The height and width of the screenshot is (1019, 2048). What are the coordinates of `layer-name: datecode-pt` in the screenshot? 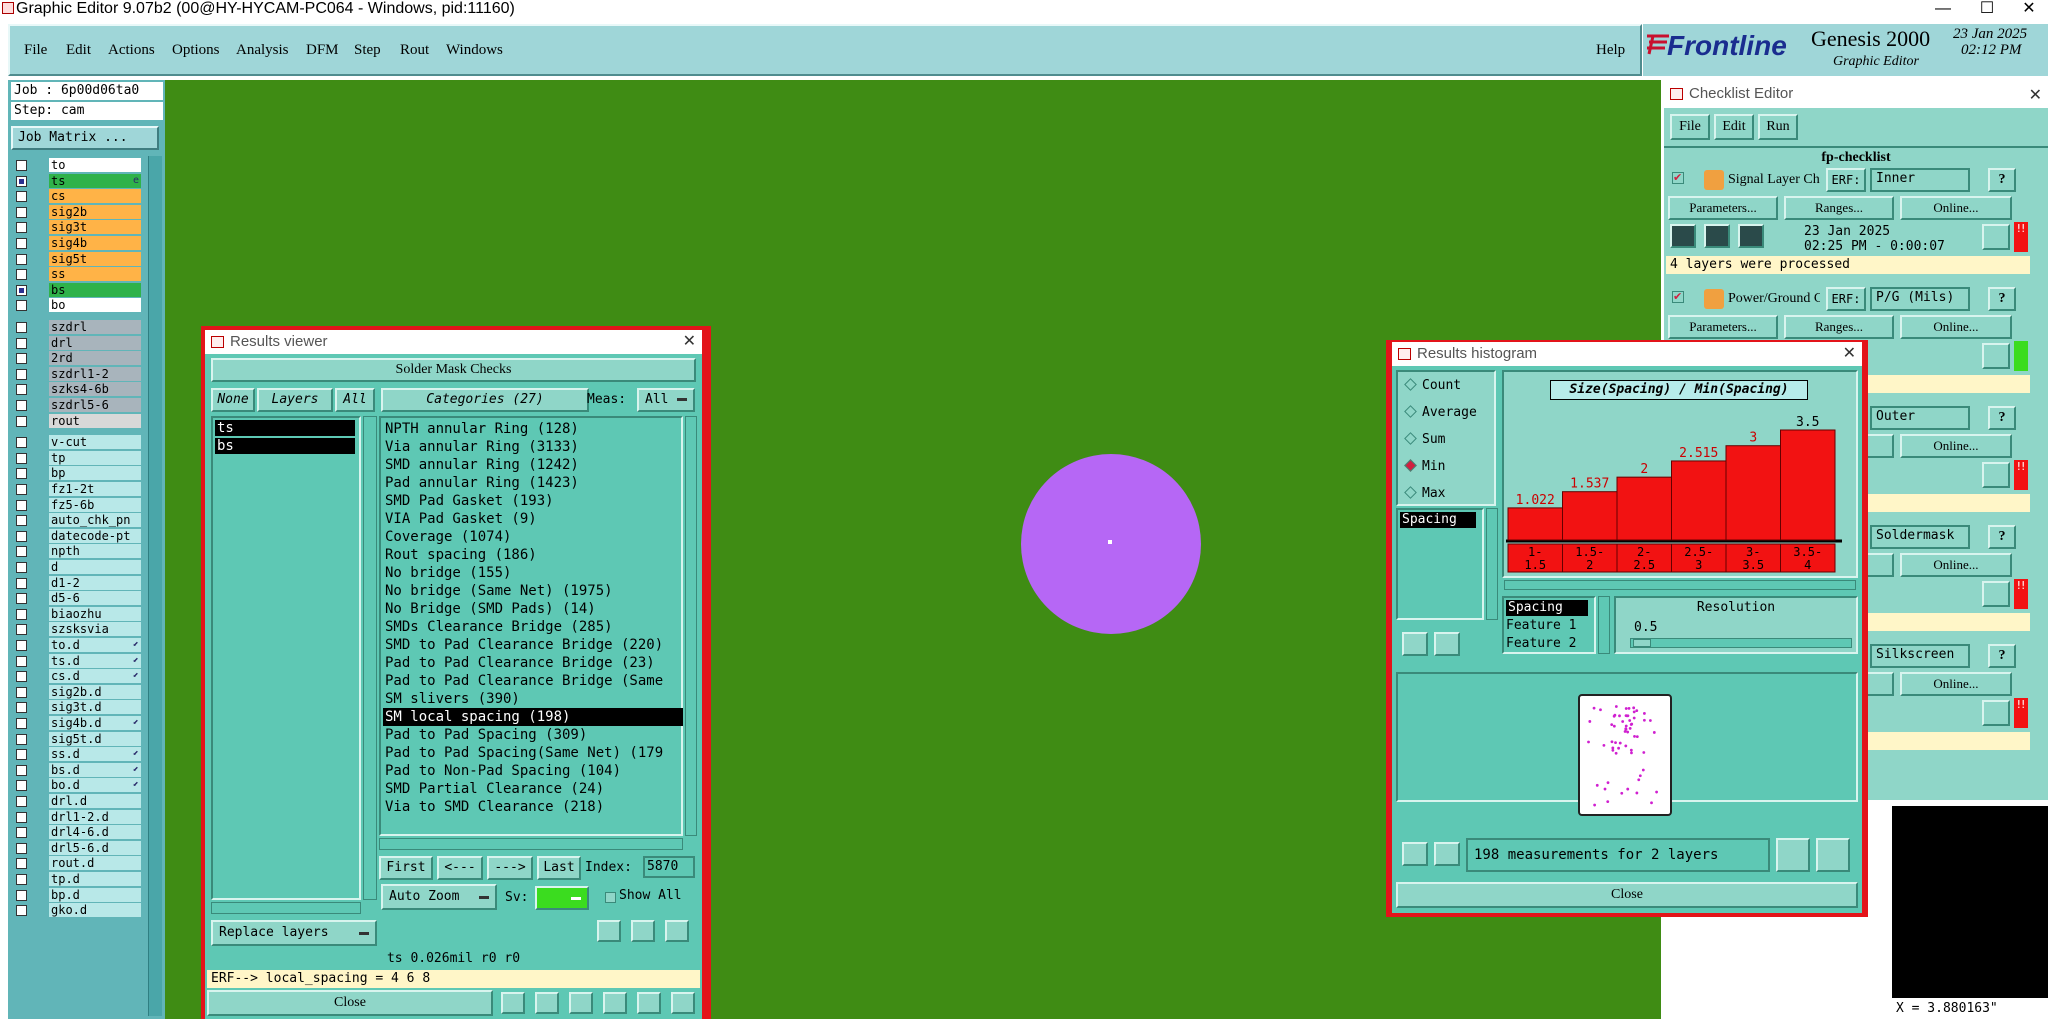 It's located at (95, 535).